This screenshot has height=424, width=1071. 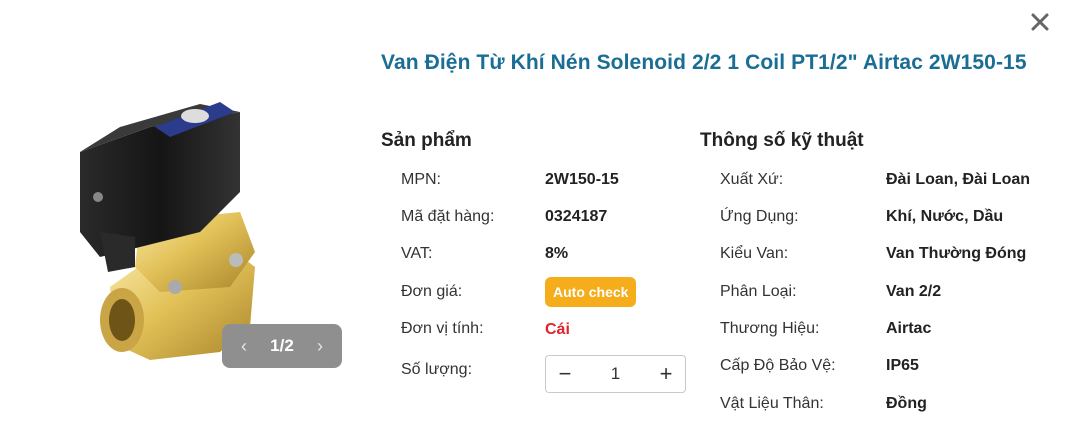 What do you see at coordinates (906, 403) in the screenshot?
I see `spec-value: Đồng` at bounding box center [906, 403].